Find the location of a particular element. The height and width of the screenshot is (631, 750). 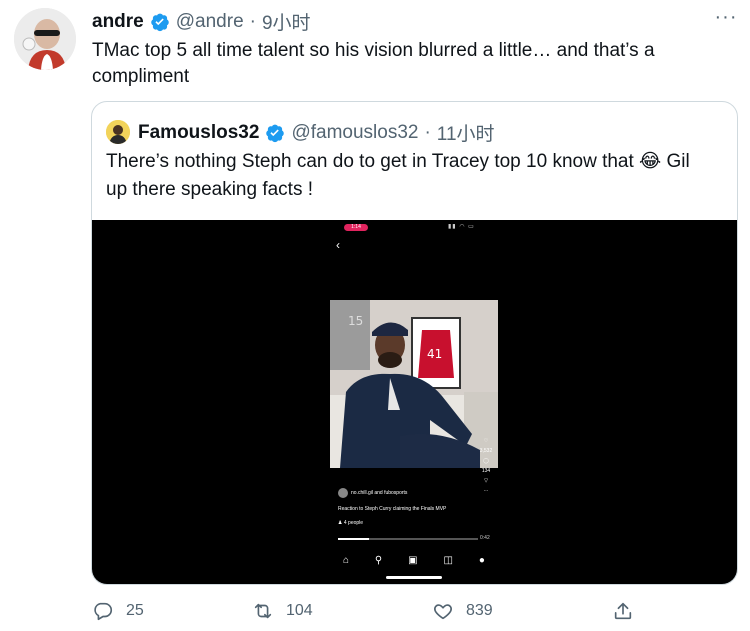

quoted-author-name: Famouslos32 is located at coordinates (198, 133).